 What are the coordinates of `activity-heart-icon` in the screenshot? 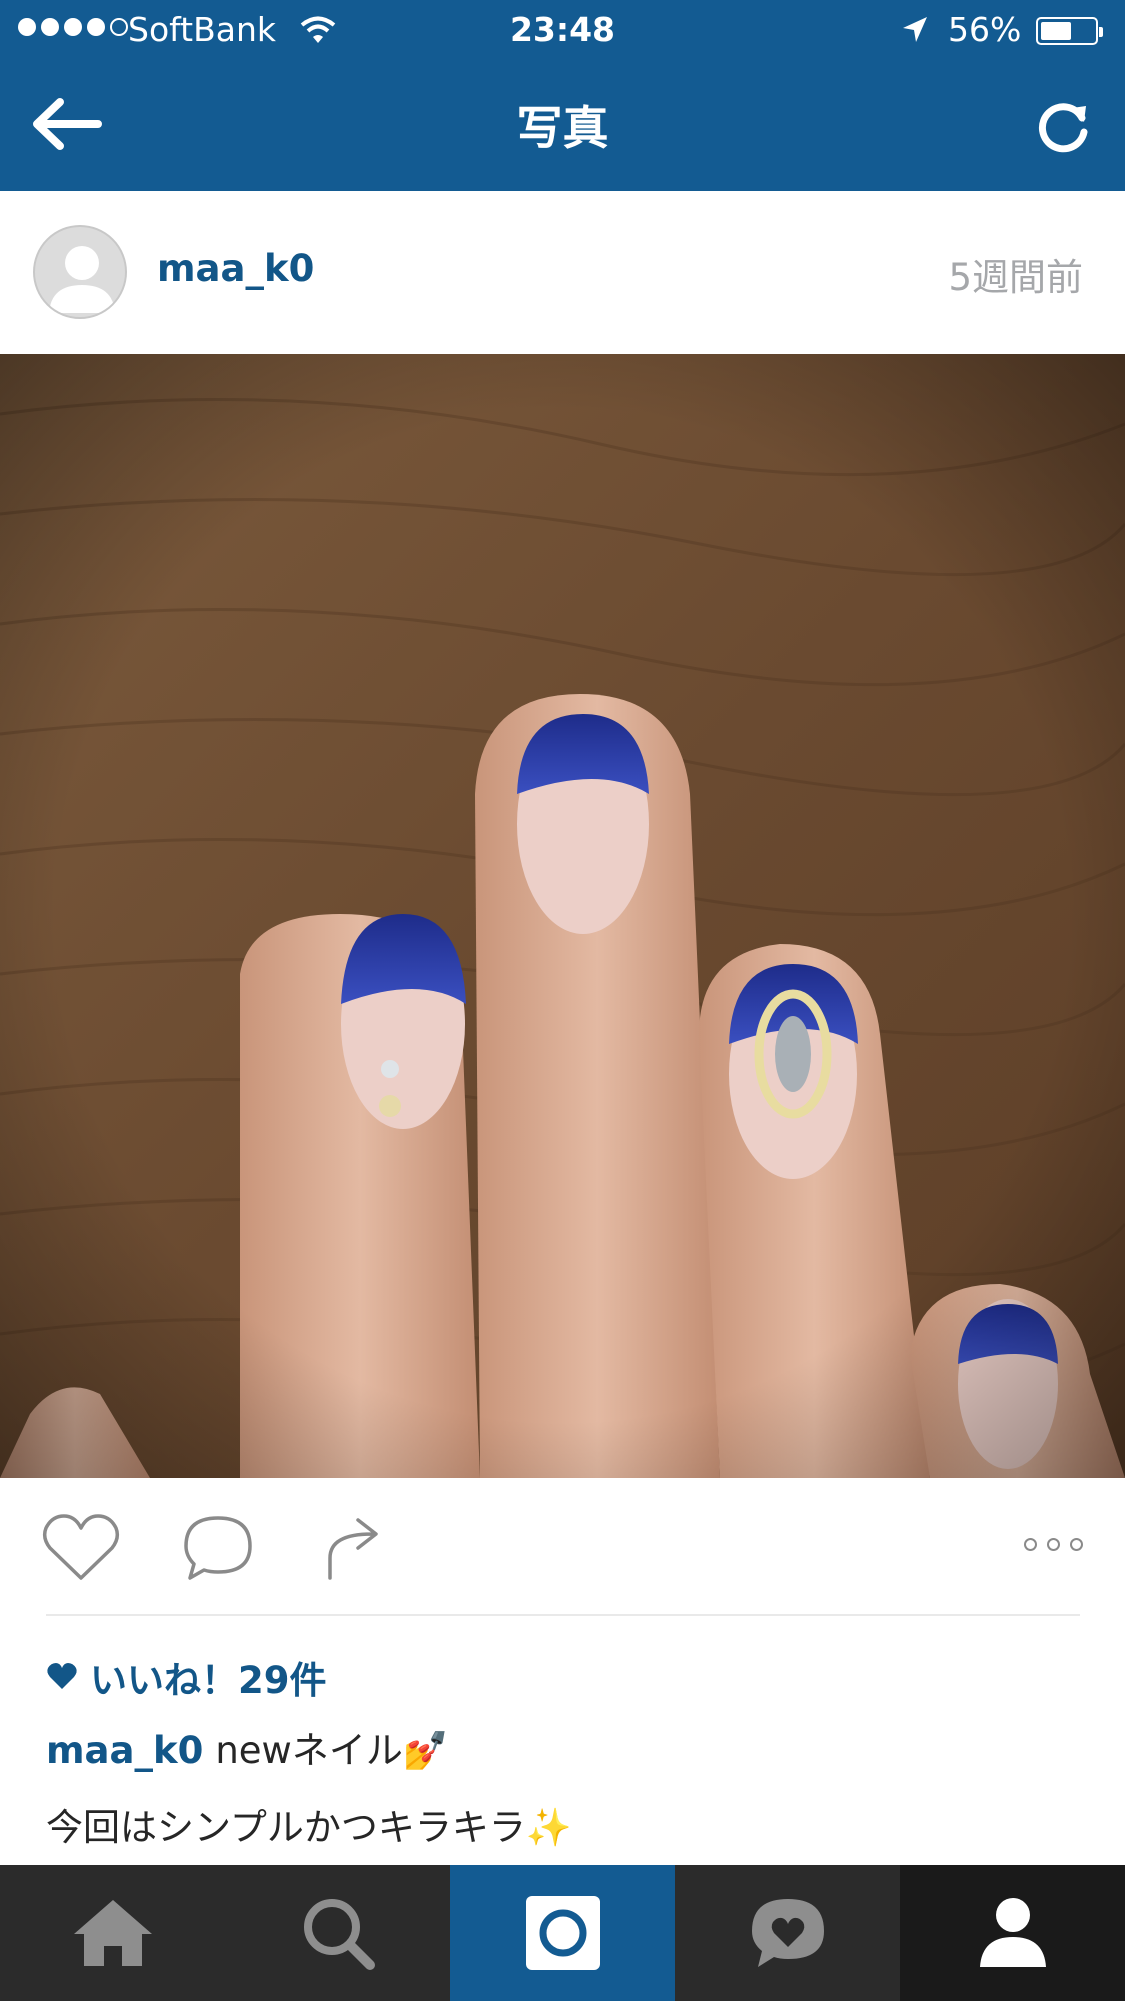 It's located at (787, 1933).